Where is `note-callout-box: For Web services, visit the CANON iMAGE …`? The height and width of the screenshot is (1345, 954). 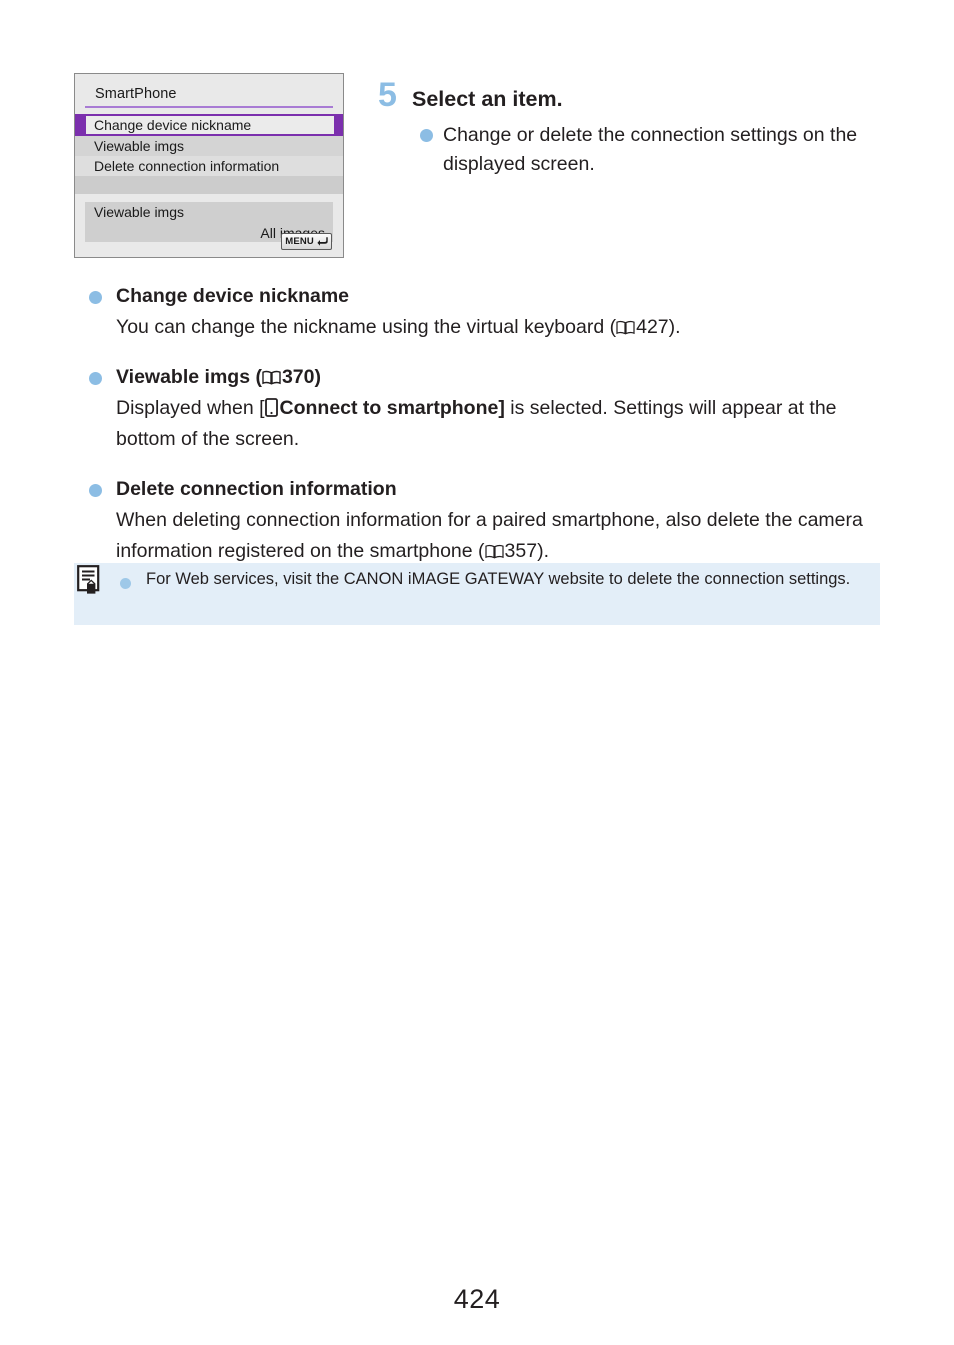
note-callout-box: For Web services, visit the CANON iMAGE … is located at coordinates (477, 594).